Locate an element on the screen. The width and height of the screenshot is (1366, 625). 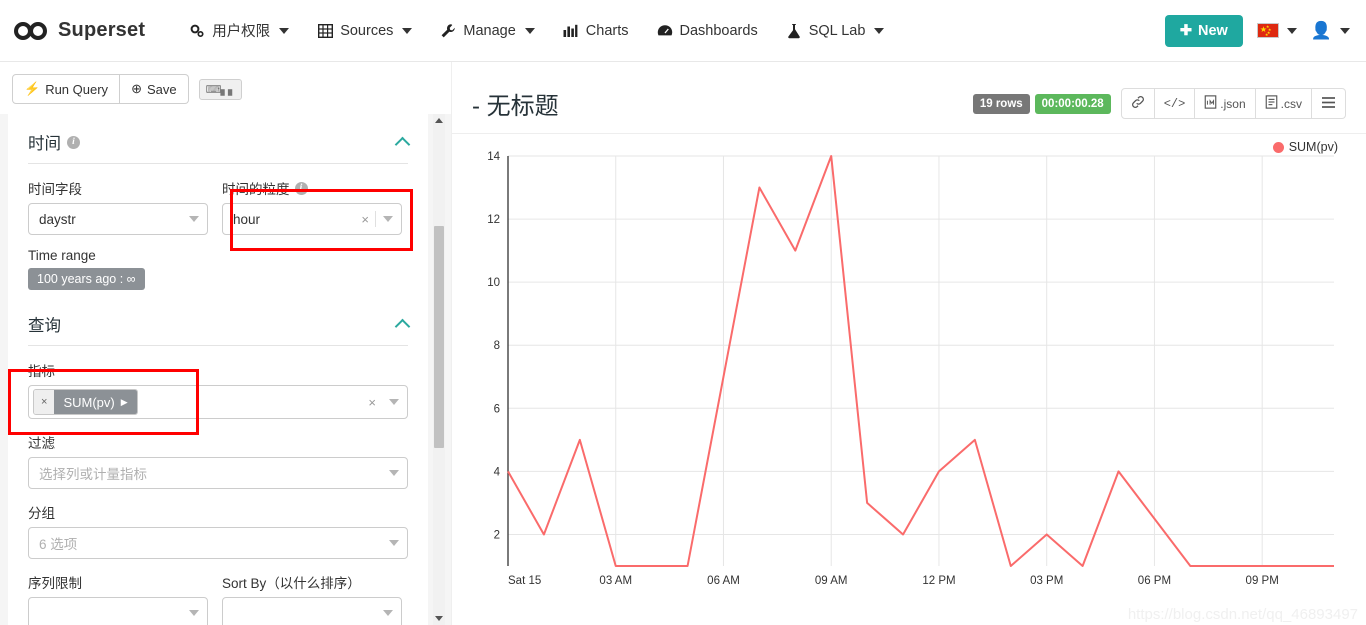
time-range-value: 100 years ago : ∞ is located at coordinates (86, 279).